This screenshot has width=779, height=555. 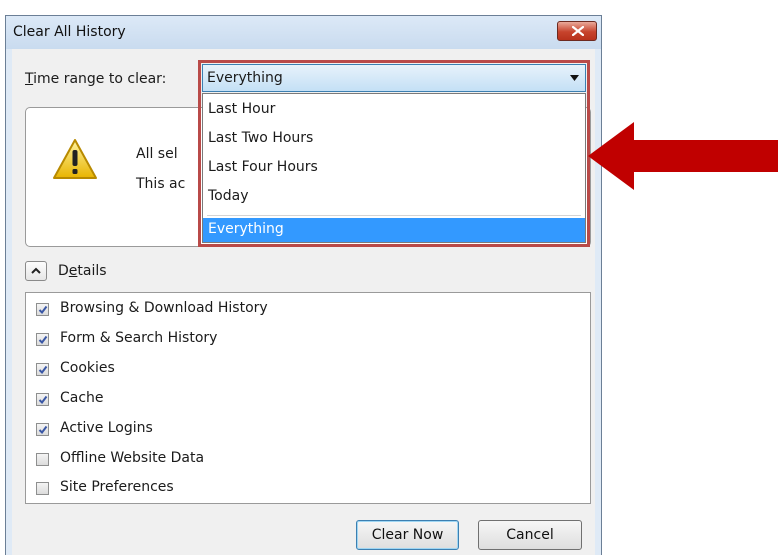 What do you see at coordinates (308, 430) in the screenshot?
I see `list-item: Active Logins` at bounding box center [308, 430].